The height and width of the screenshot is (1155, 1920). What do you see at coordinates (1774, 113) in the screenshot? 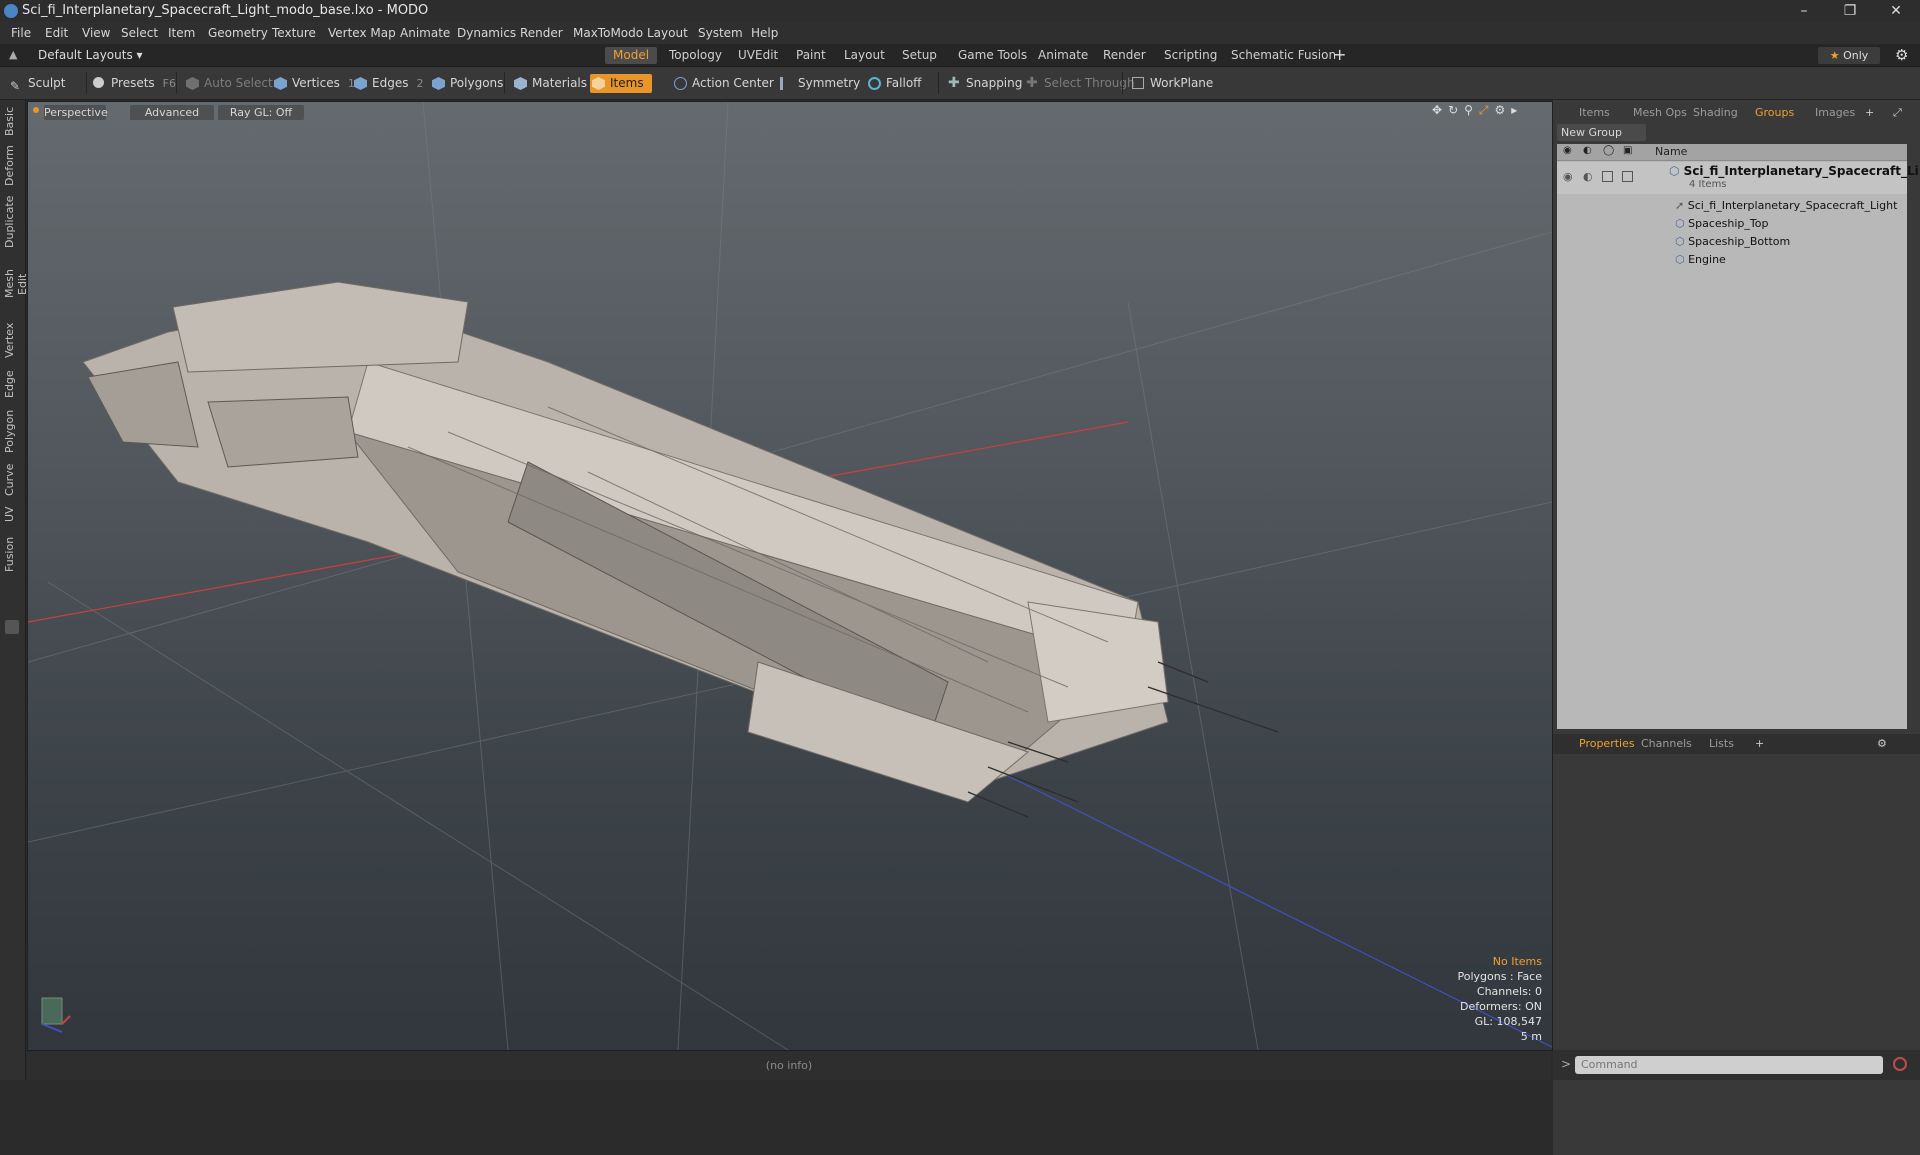
I see `tab-groups: Groups` at bounding box center [1774, 113].